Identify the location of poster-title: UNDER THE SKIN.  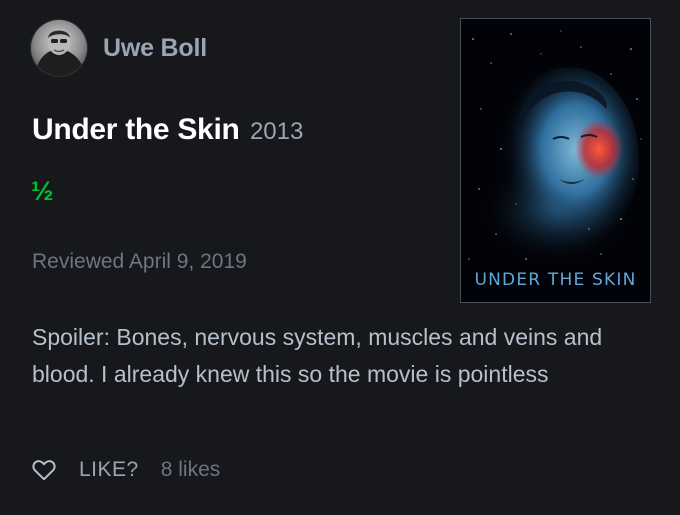
(555, 280).